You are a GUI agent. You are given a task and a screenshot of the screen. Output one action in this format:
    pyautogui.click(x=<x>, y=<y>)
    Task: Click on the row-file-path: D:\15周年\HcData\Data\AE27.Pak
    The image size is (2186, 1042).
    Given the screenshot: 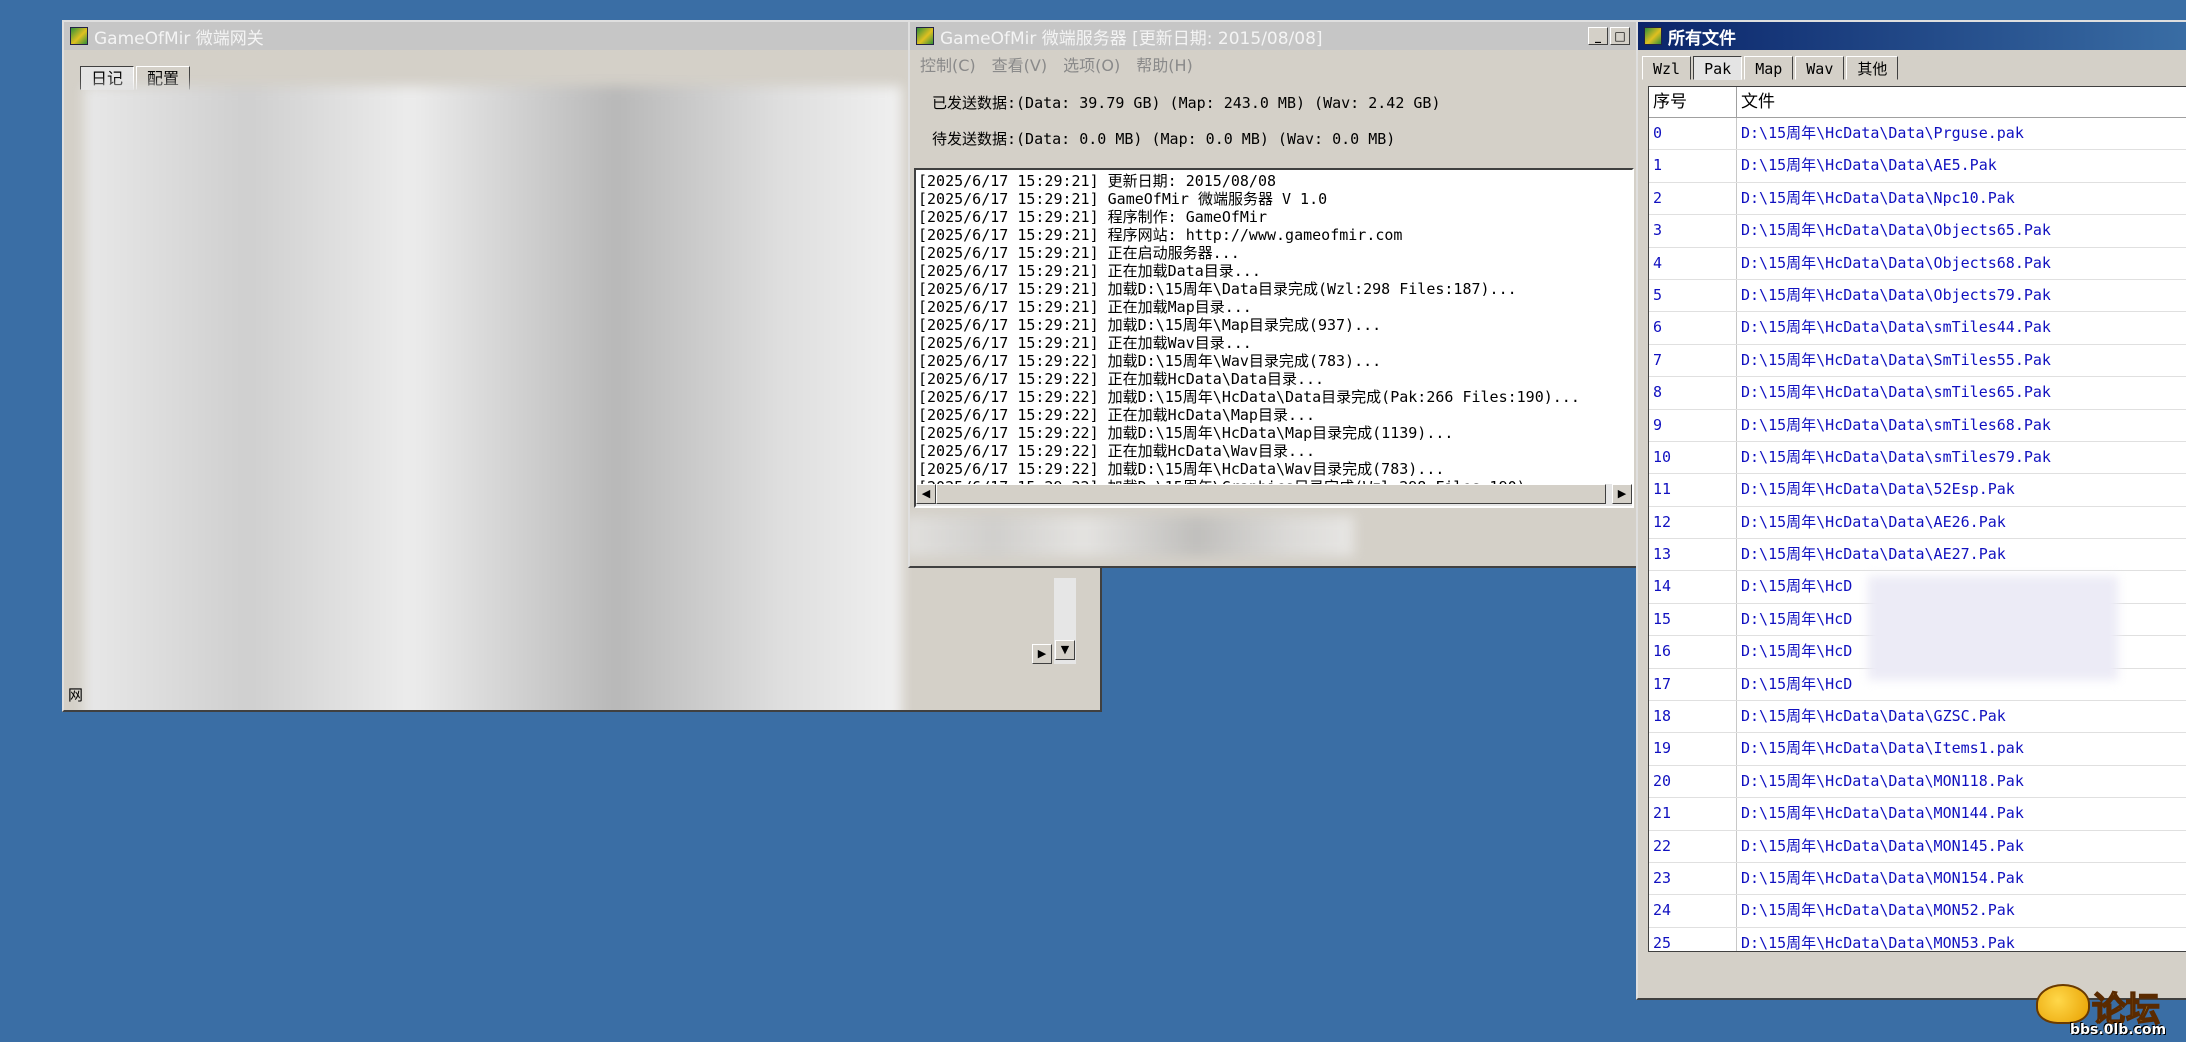 What is the action you would take?
    pyautogui.click(x=1961, y=554)
    